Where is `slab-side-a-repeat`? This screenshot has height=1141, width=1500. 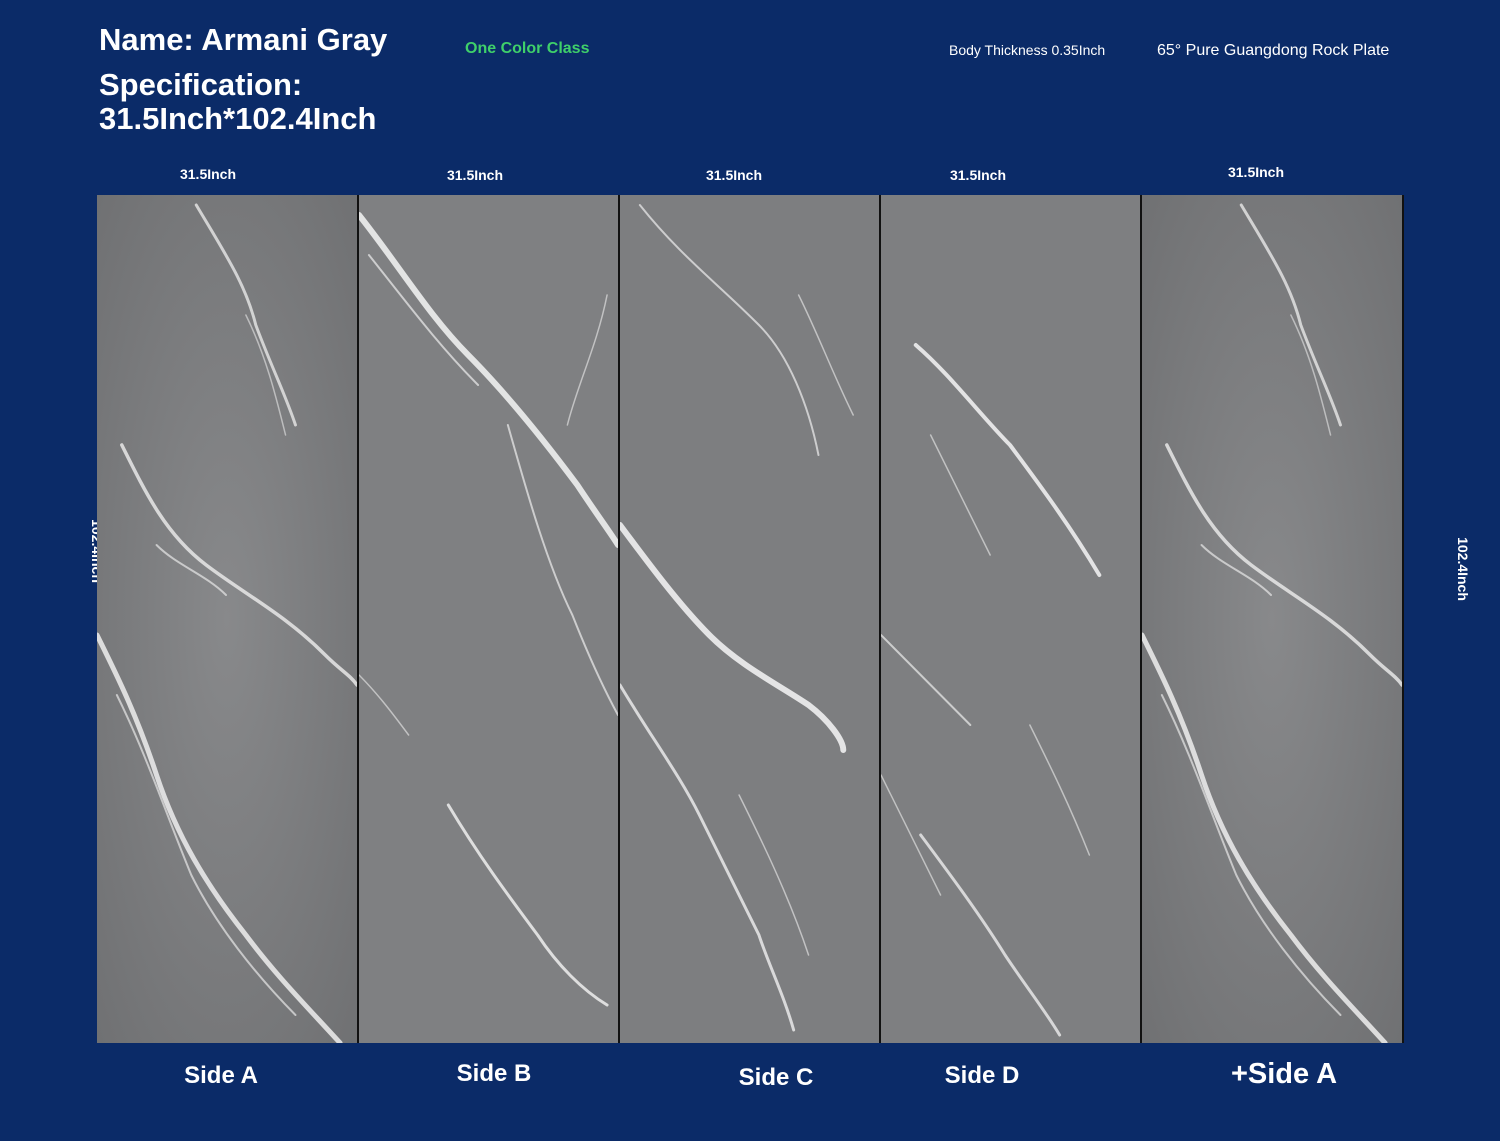
slab-side-a-repeat is located at coordinates (1273, 619).